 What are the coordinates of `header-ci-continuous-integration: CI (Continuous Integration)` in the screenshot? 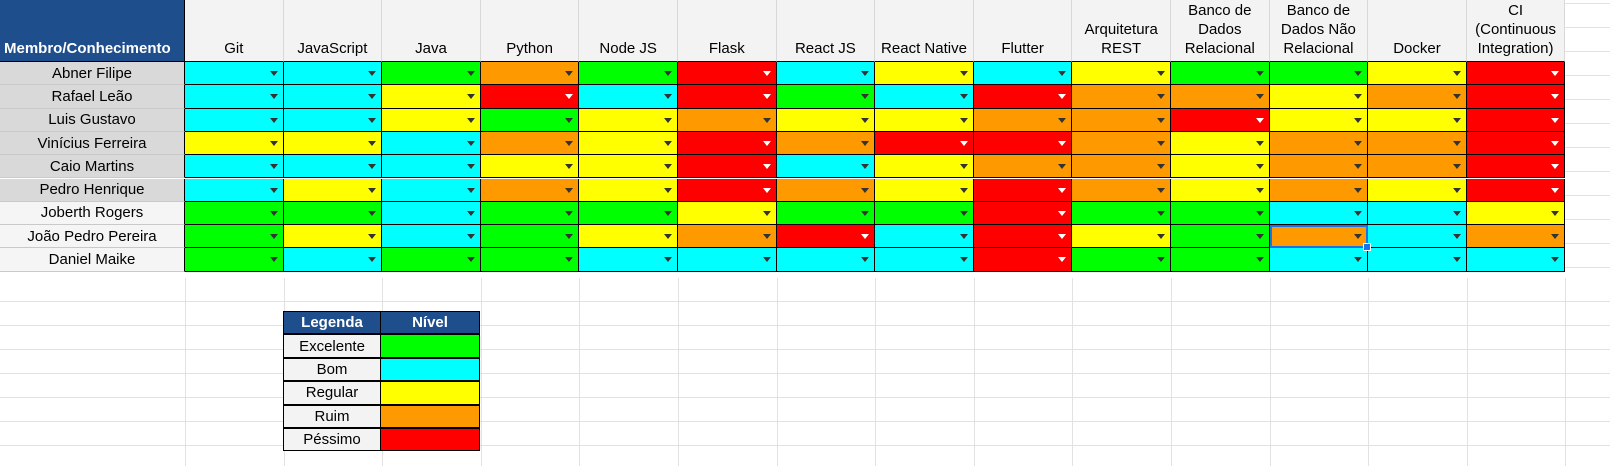 It's located at (1516, 31).